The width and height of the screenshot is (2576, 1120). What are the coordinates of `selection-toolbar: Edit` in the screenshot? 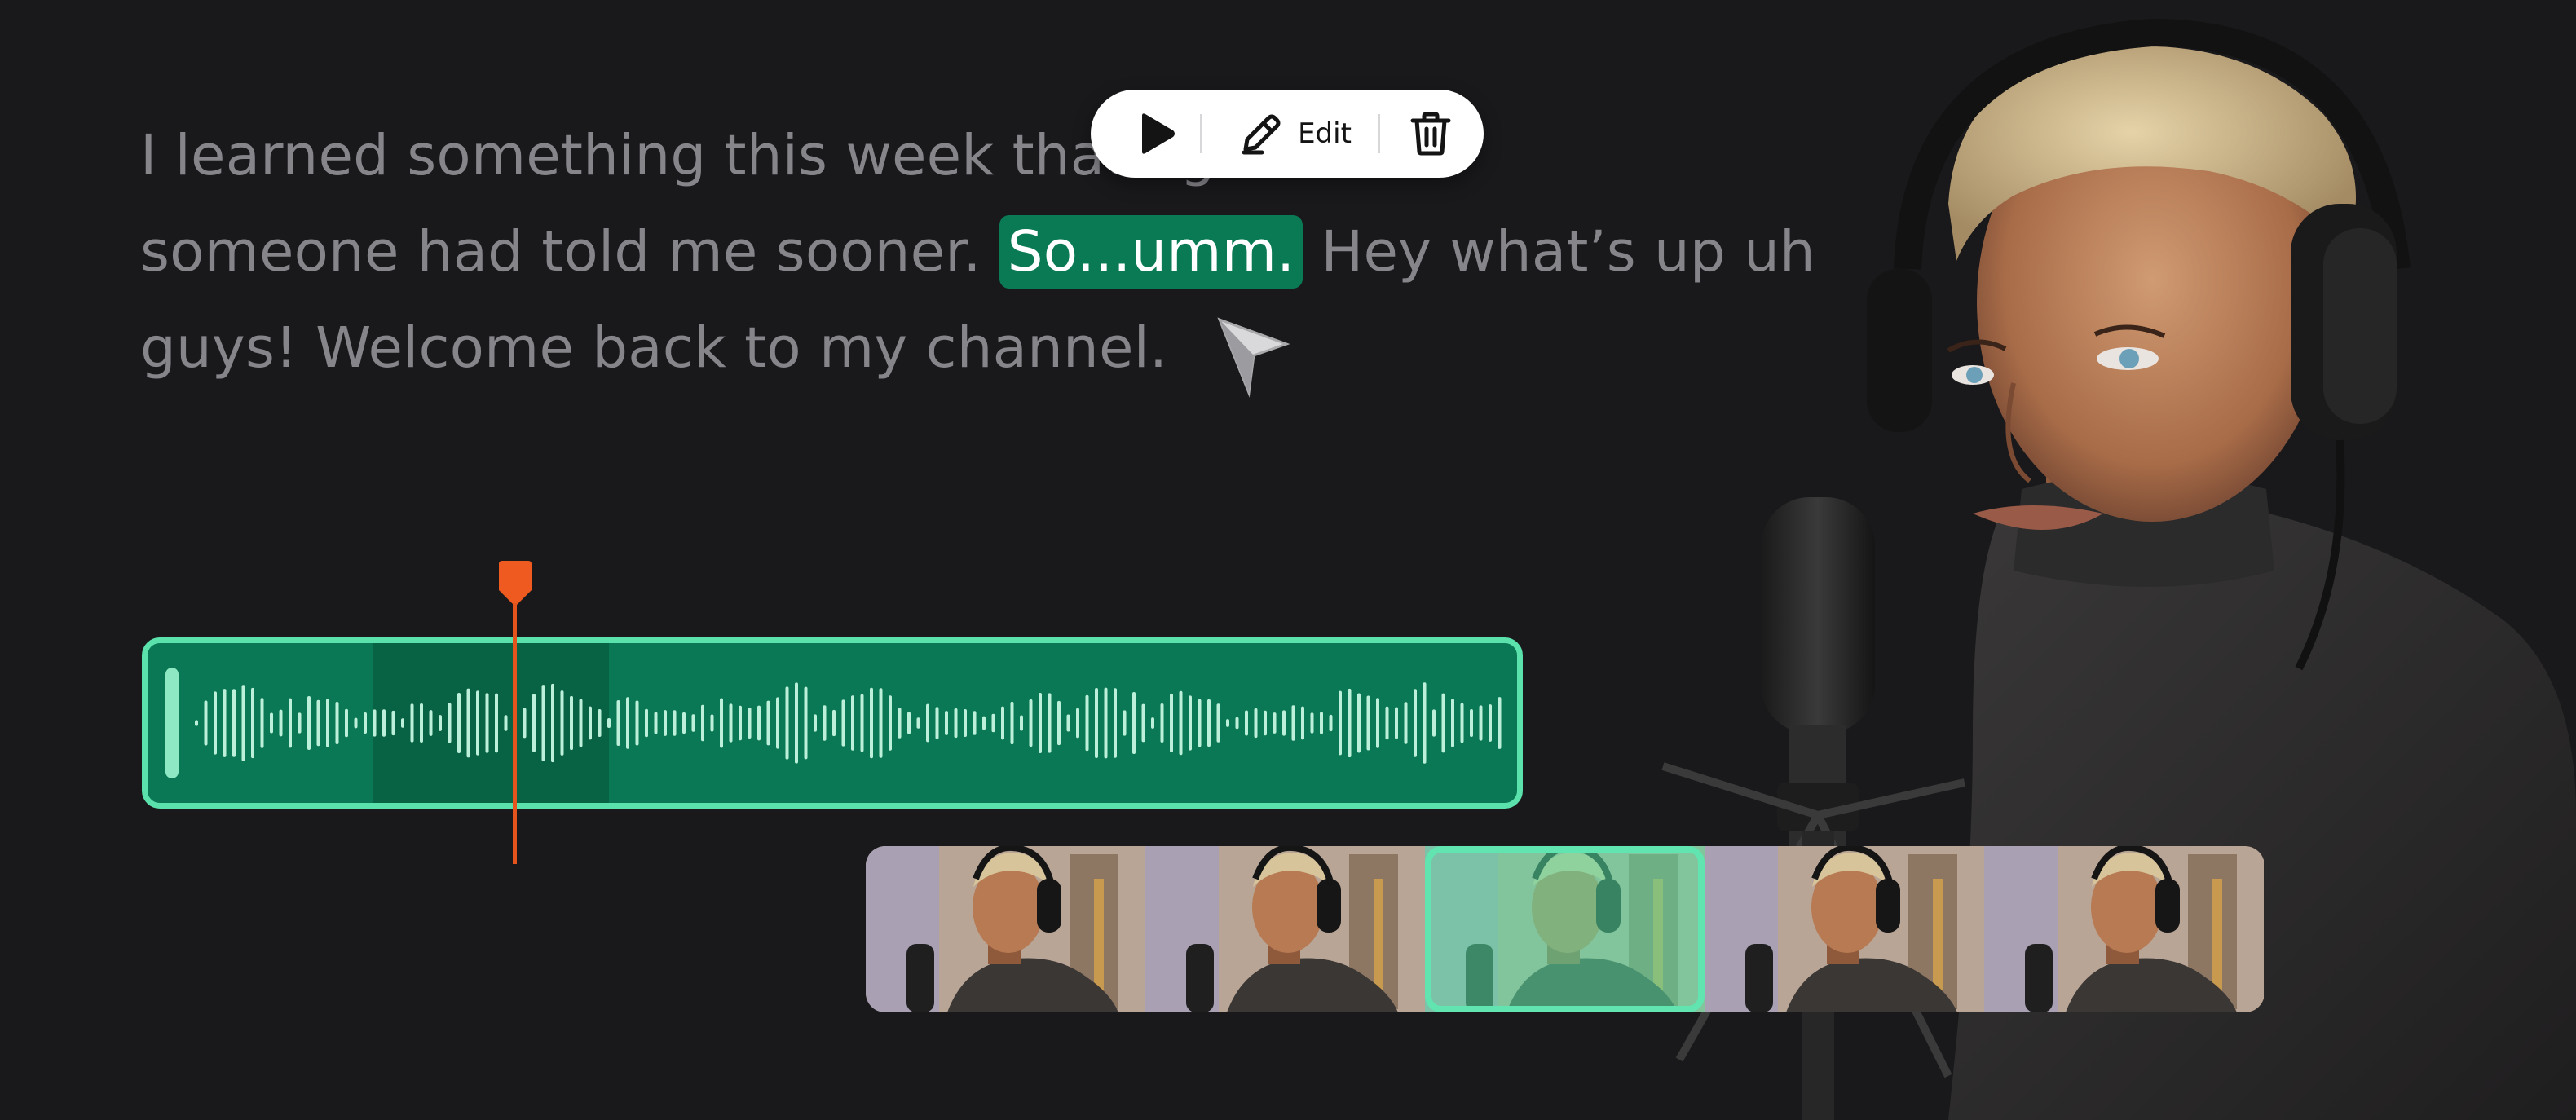 It's located at (1287, 134).